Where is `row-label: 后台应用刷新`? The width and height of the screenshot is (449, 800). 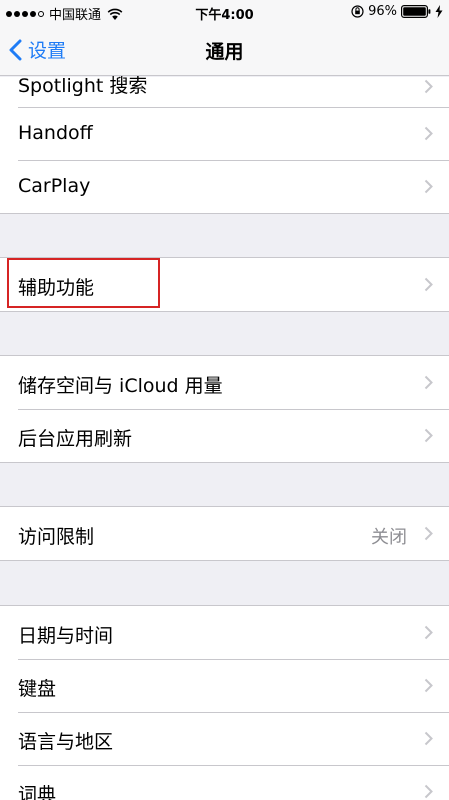 row-label: 后台应用刷新 is located at coordinates (75, 439).